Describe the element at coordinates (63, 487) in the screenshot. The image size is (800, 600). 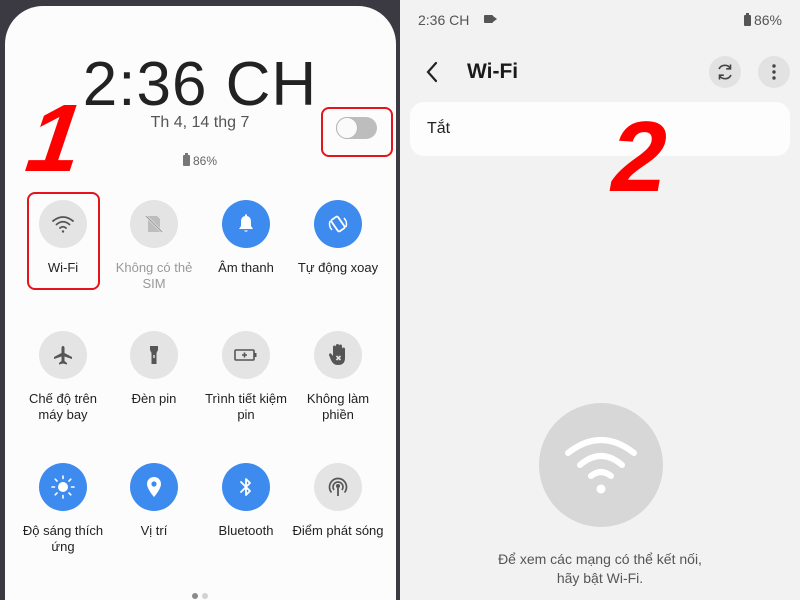
I see `brightness-icon` at that location.